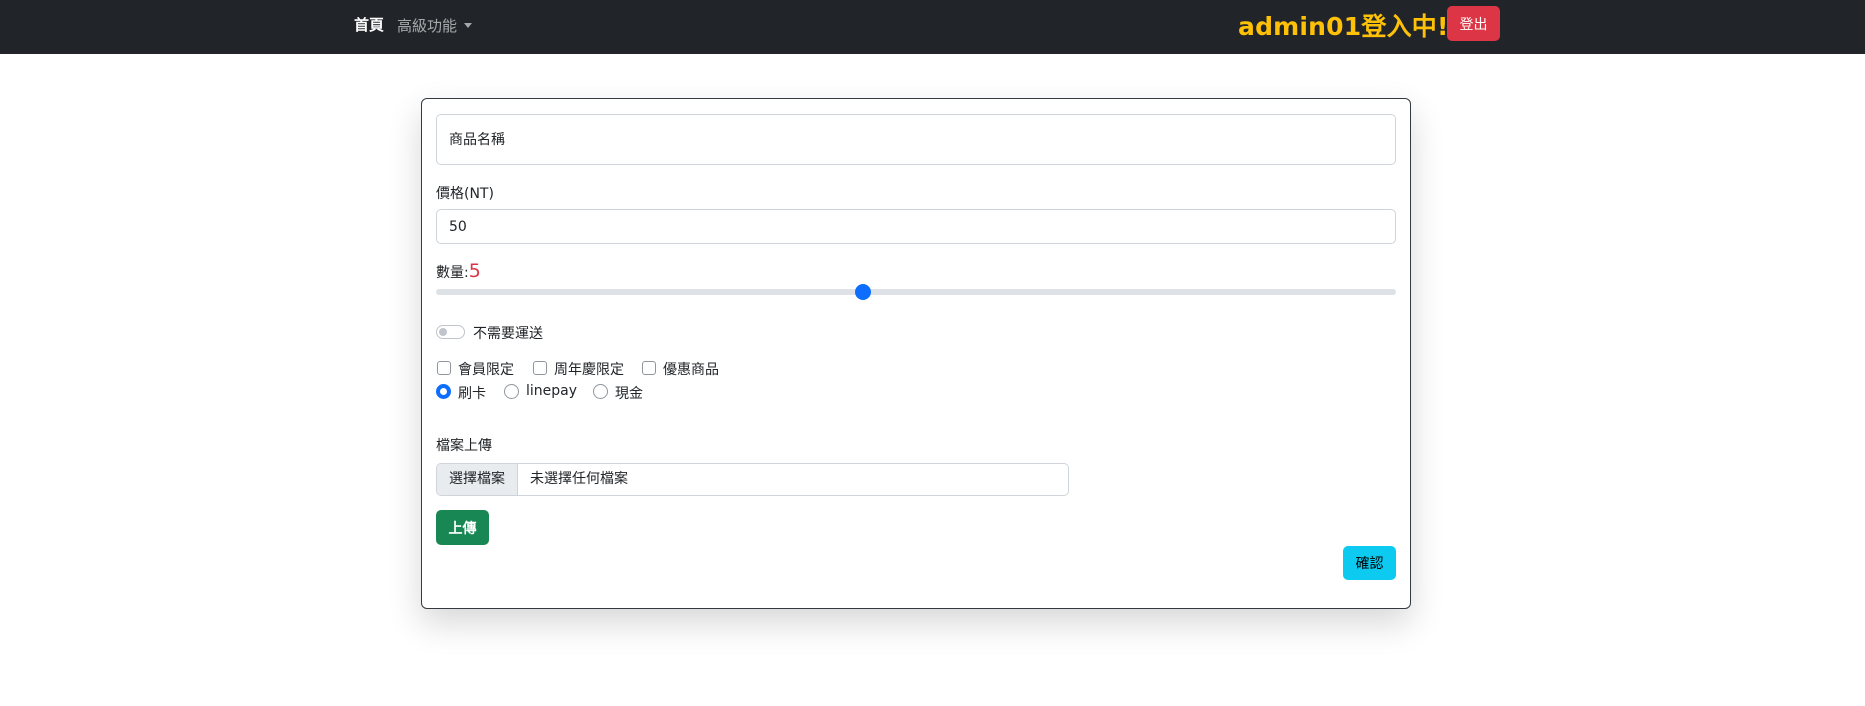 This screenshot has height=706, width=1865. Describe the element at coordinates (540, 368) in the screenshot. I see `checkbox-anniversary-only` at that location.